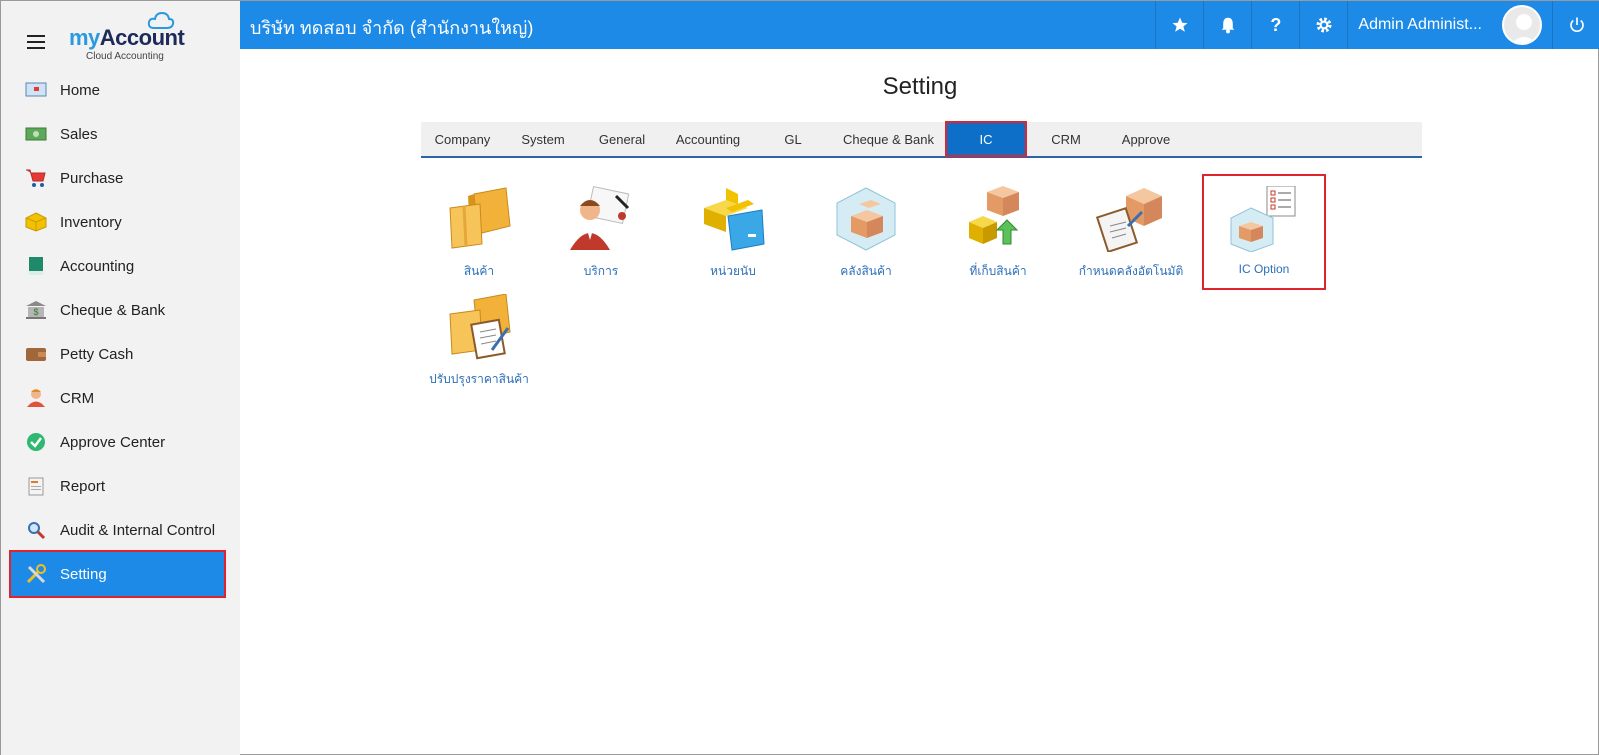 This screenshot has height=755, width=1599. Describe the element at coordinates (36, 530) in the screenshot. I see `magnifier-icon` at that location.